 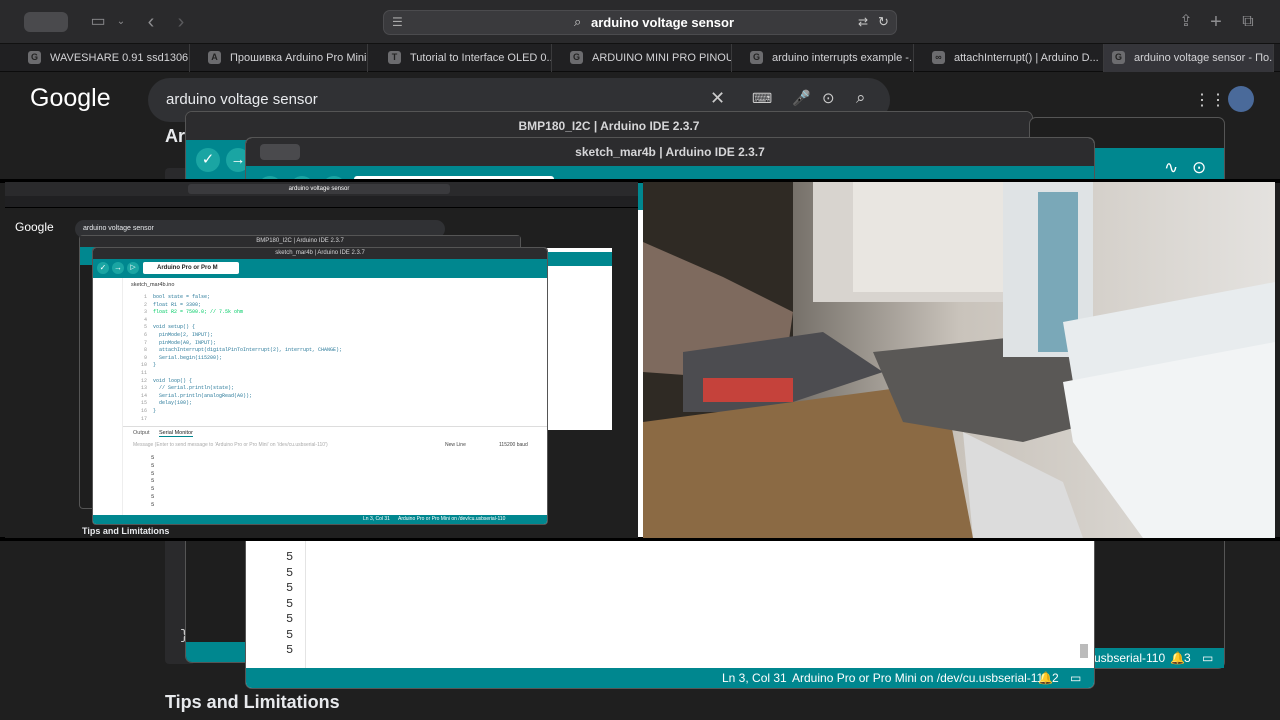 I want to click on line-number: 4, so click(x=145, y=319).